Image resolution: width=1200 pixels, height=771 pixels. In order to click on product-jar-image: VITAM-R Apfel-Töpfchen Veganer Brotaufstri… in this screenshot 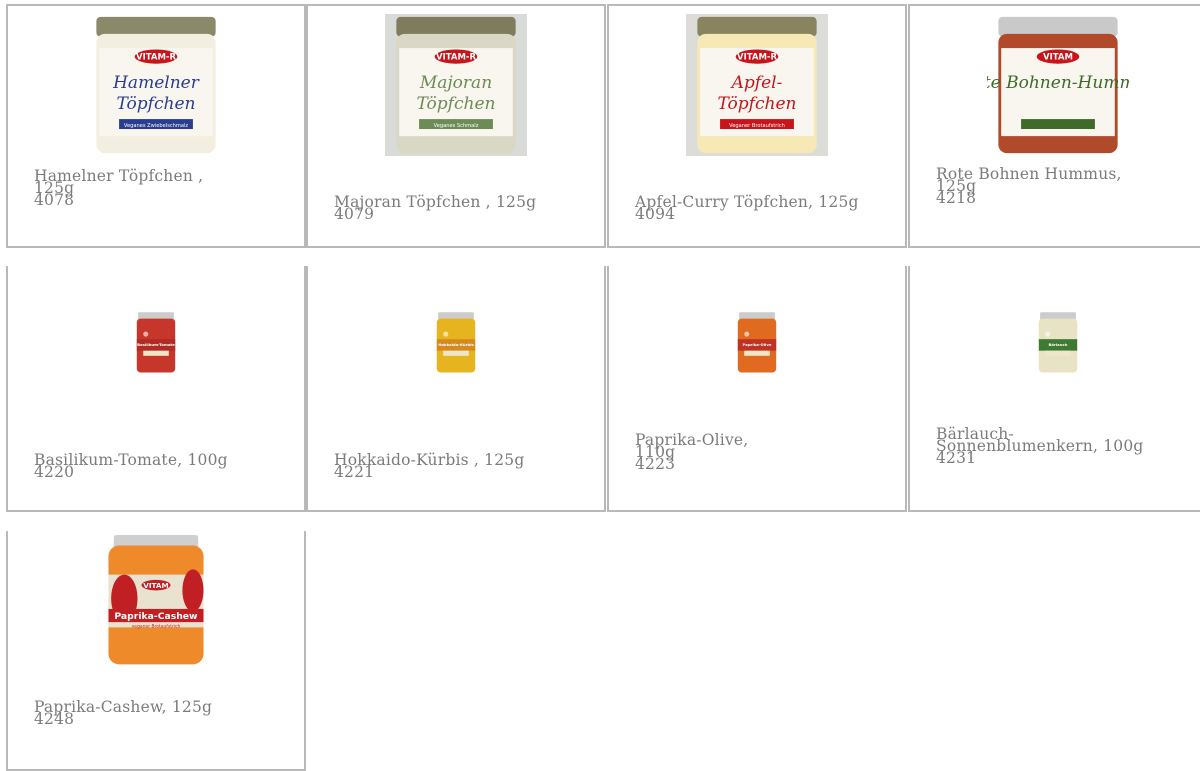, I will do `click(757, 85)`.